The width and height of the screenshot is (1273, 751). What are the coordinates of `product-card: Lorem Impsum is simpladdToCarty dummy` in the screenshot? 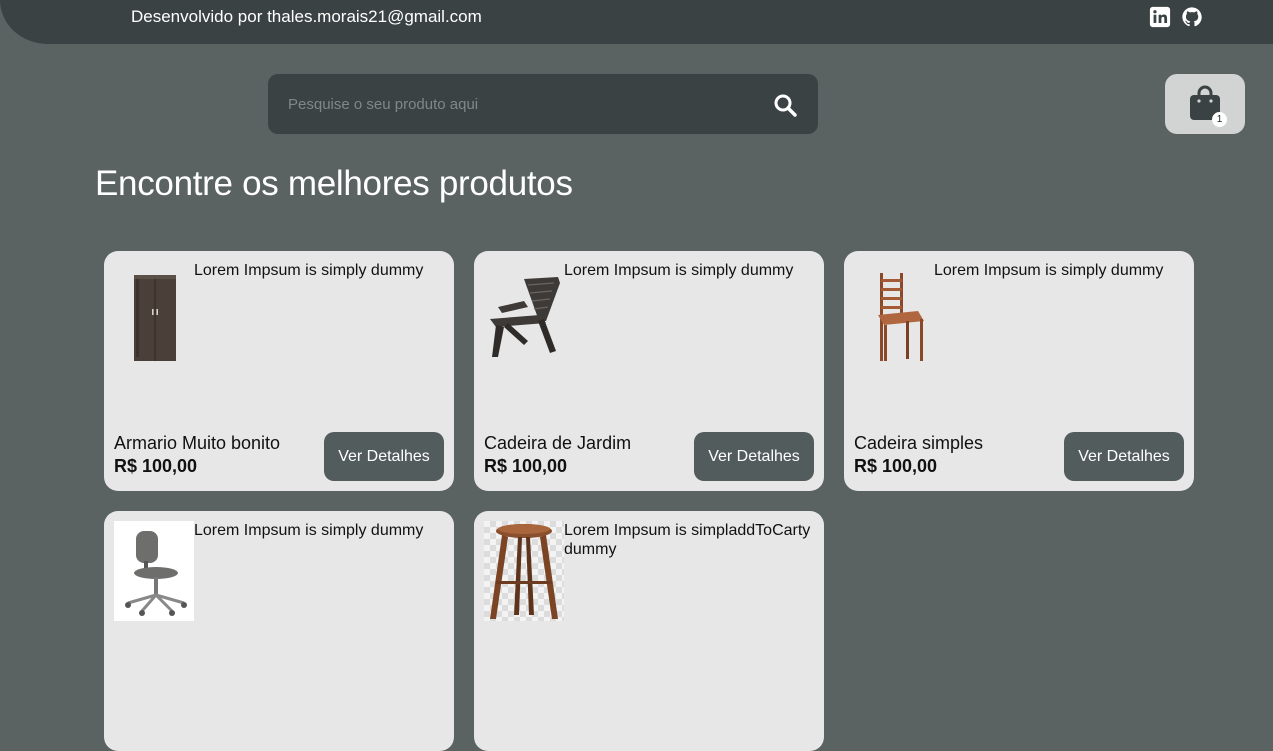 It's located at (649, 631).